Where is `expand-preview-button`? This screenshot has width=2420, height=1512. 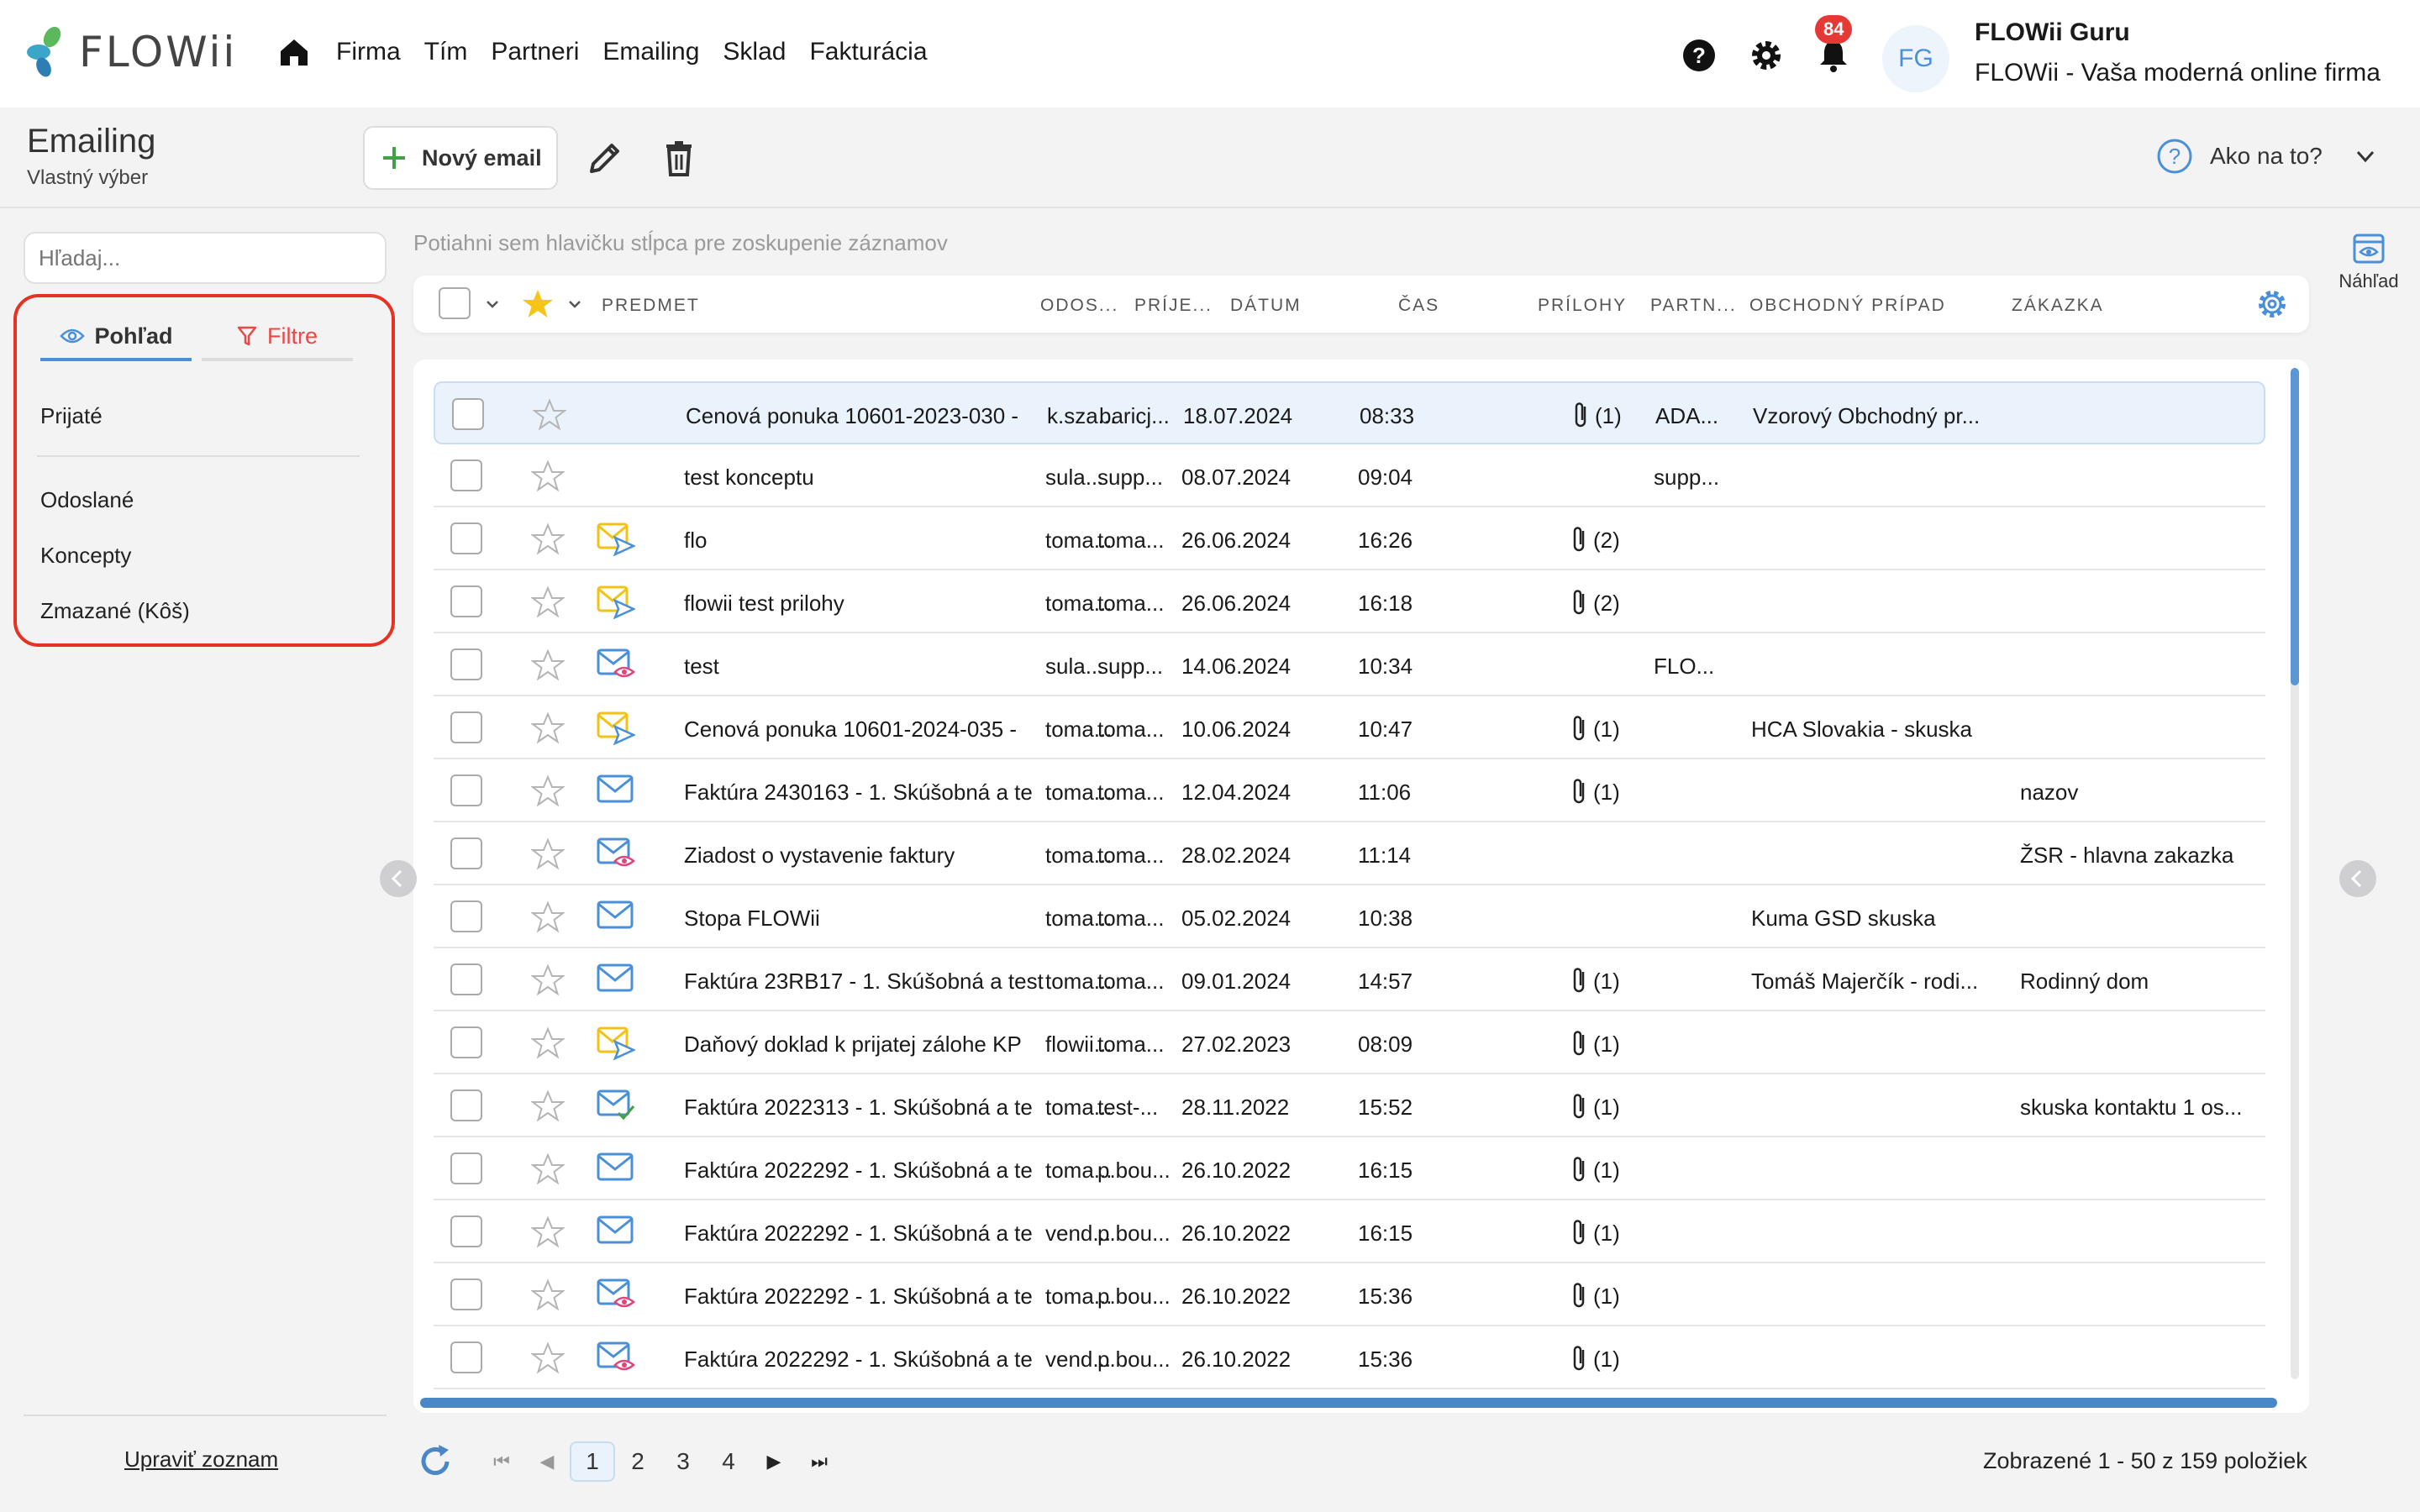
expand-preview-button is located at coordinates (2357, 878).